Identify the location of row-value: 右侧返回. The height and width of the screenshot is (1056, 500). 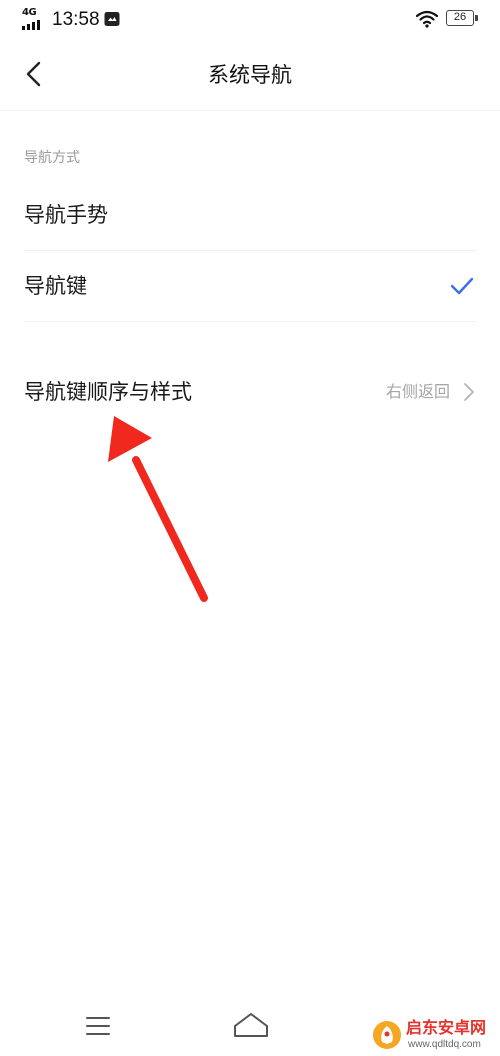
(417, 391).